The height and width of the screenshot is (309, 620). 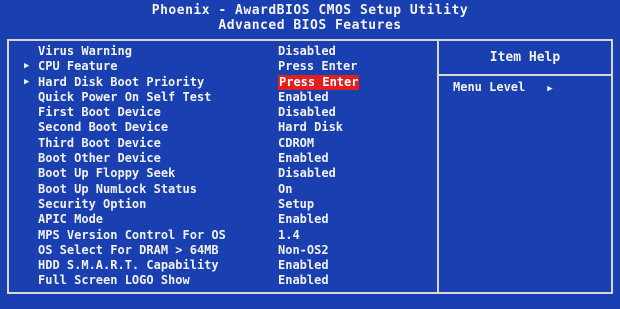 I want to click on setting-value: CDROM, so click(x=296, y=143).